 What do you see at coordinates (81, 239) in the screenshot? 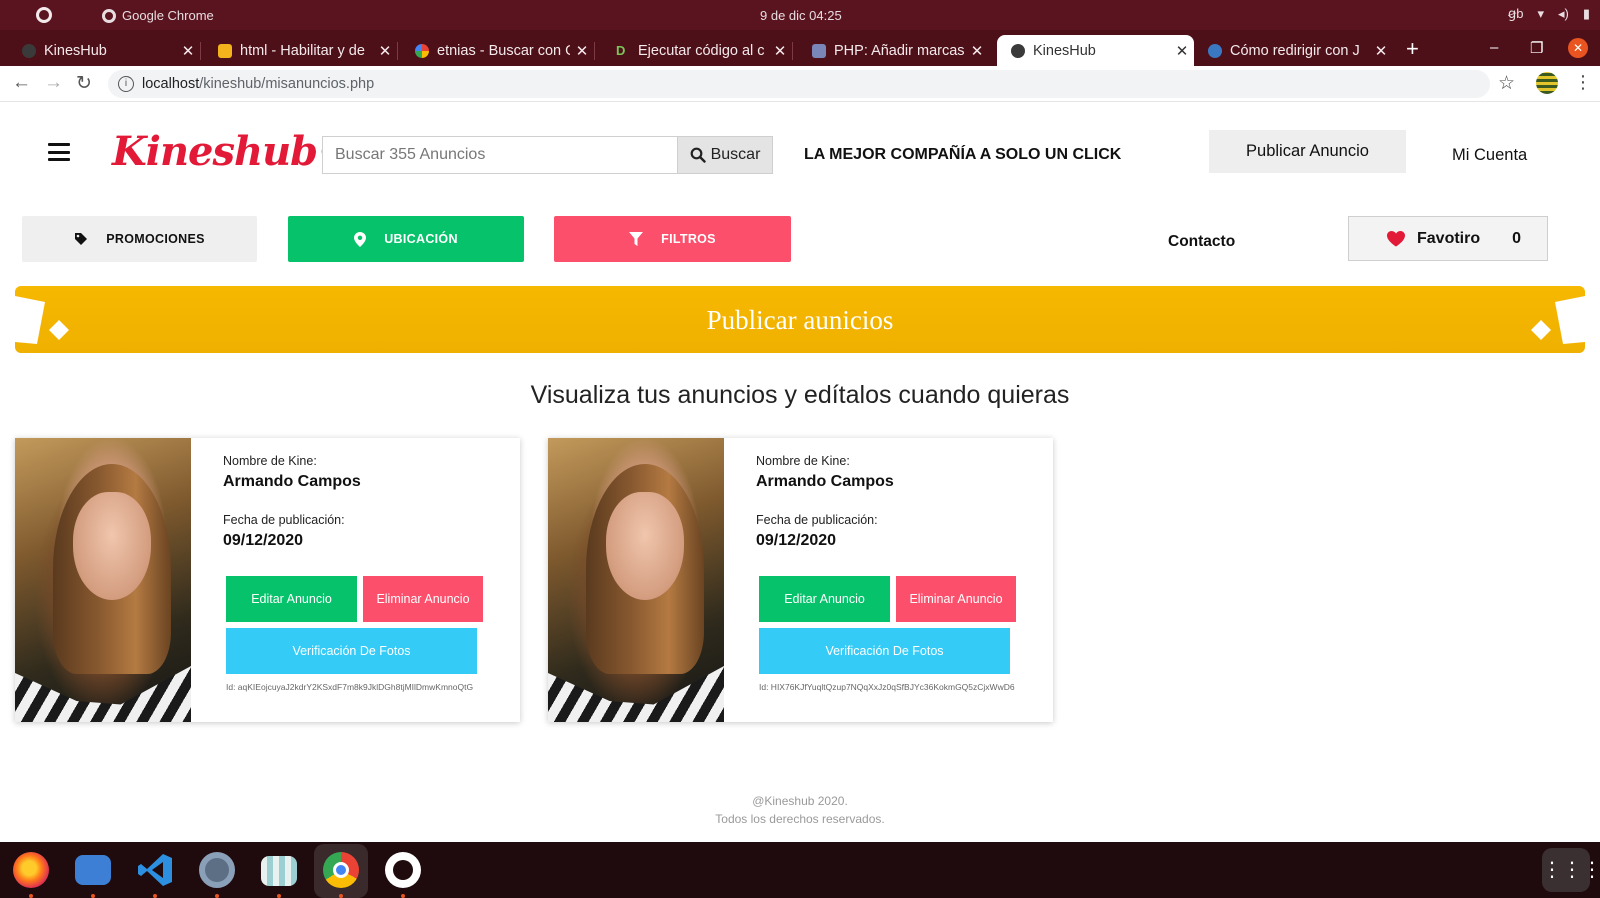
I see `tag-icon` at bounding box center [81, 239].